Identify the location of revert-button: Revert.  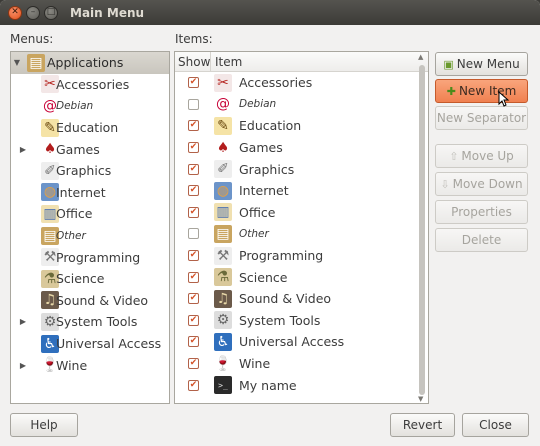
(422, 425).